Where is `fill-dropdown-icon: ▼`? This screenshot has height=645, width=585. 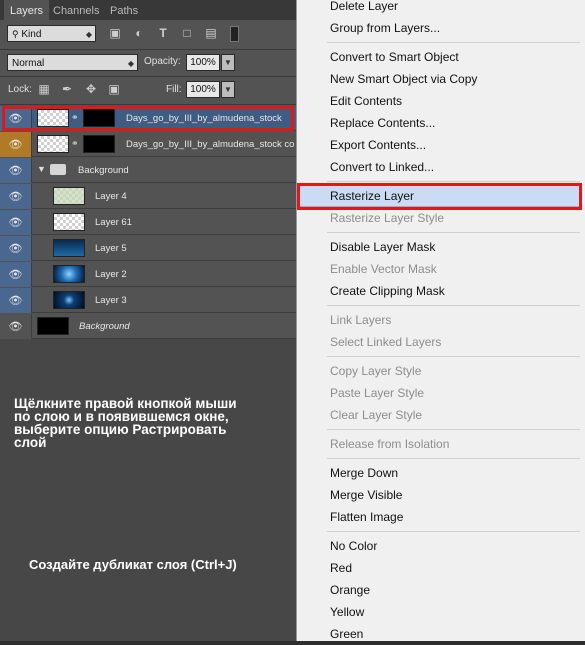 fill-dropdown-icon: ▼ is located at coordinates (228, 89).